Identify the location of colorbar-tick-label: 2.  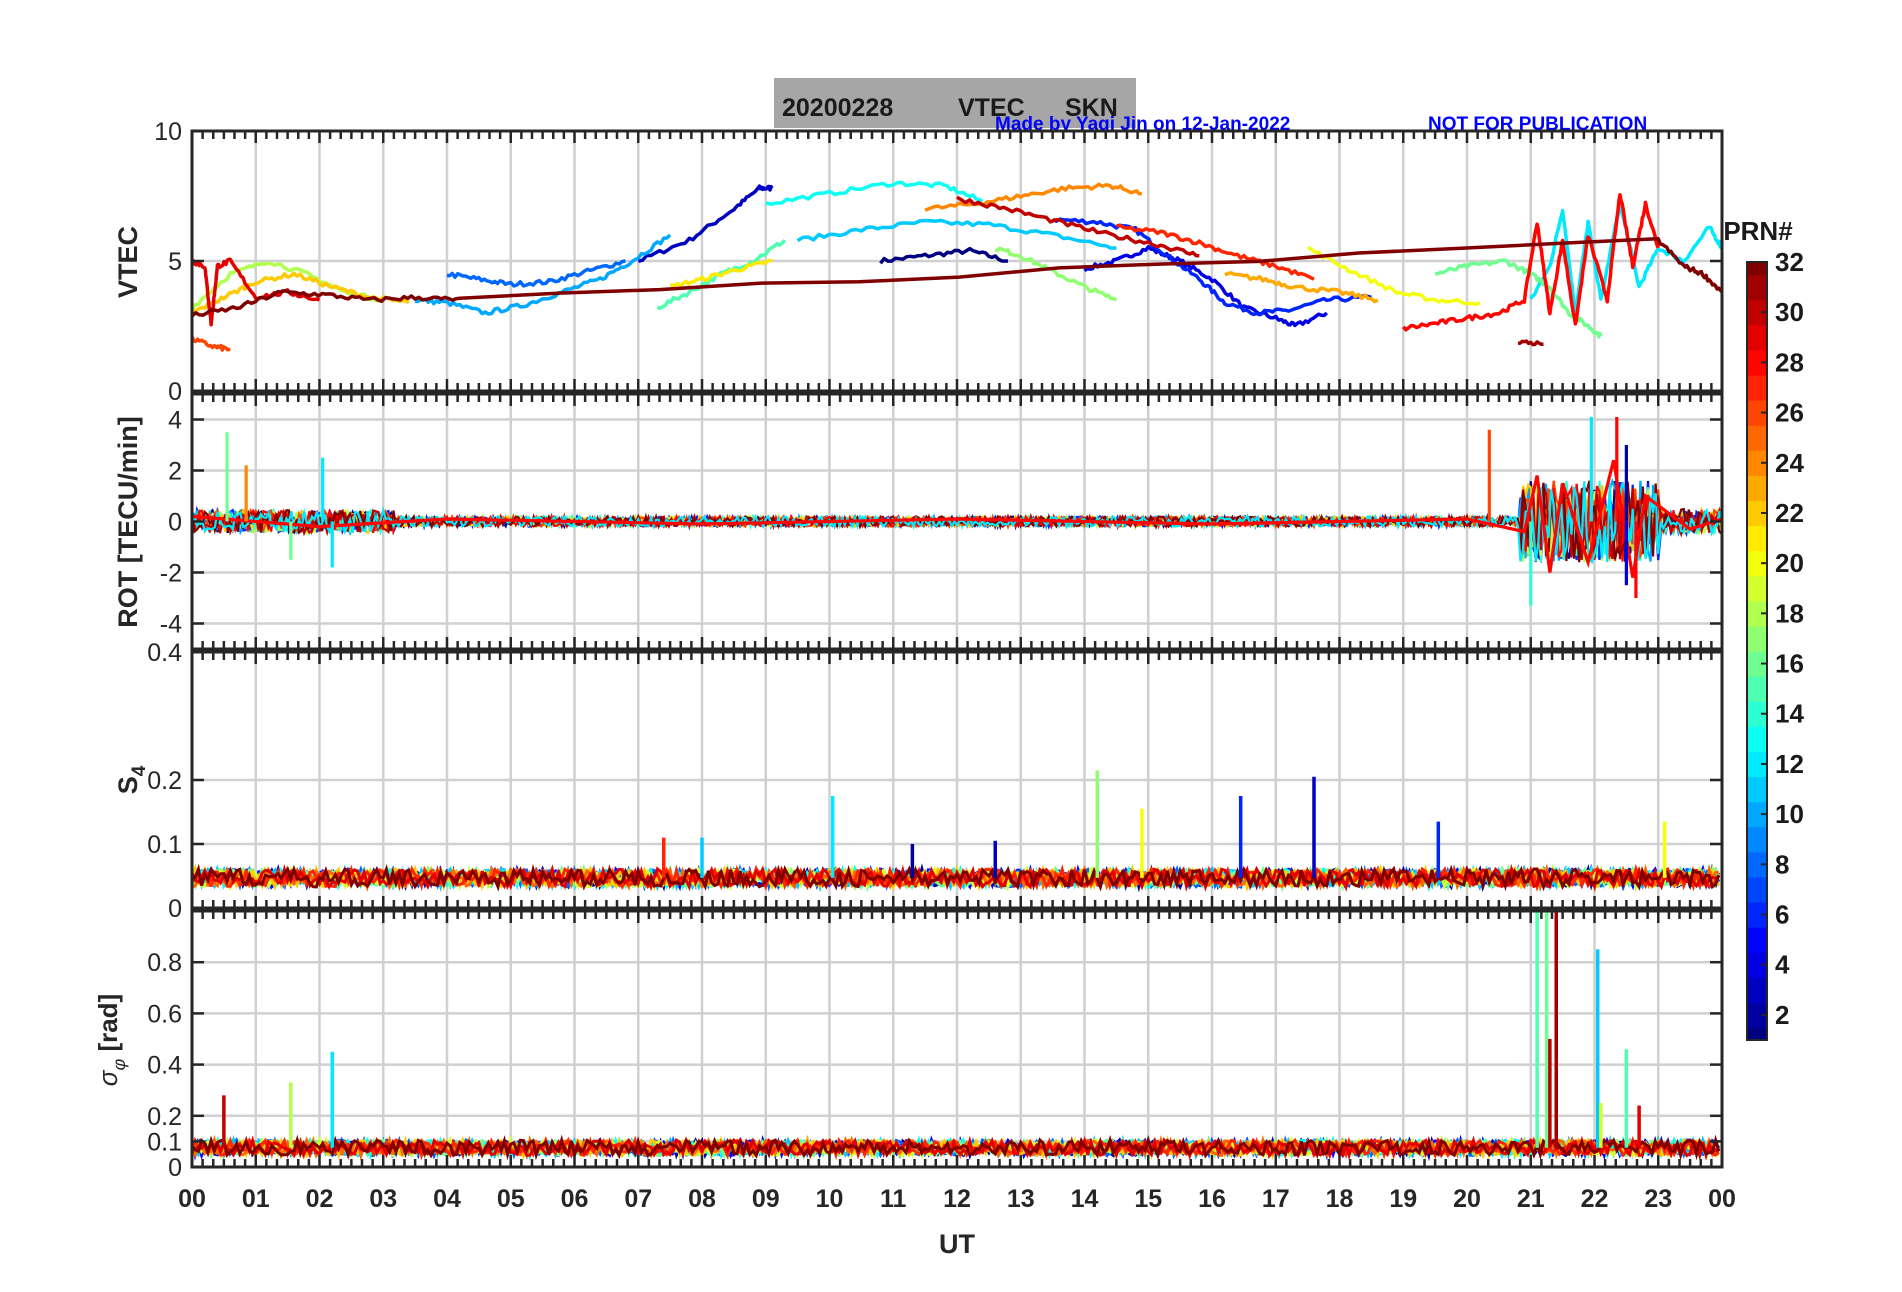
(1782, 1015).